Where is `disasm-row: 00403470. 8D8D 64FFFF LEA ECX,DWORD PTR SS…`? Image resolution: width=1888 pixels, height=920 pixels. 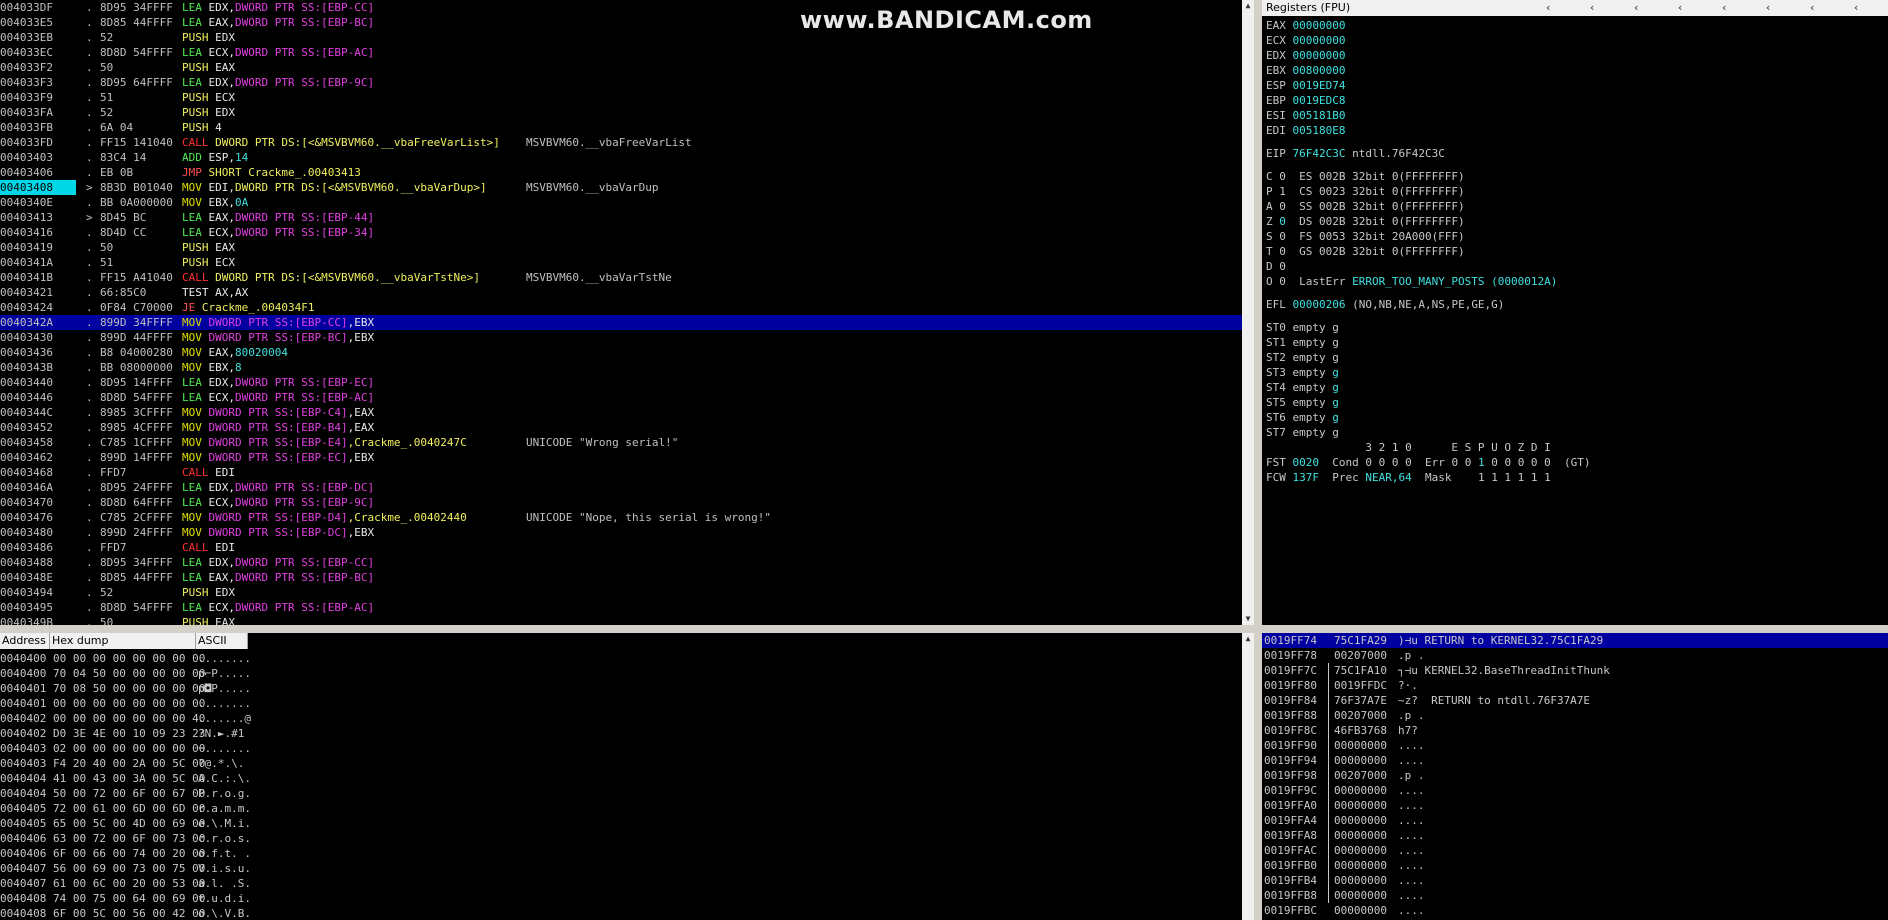 disasm-row: 00403470. 8D8D 64FFFF LEA ECX,DWORD PTR SS… is located at coordinates (621, 502).